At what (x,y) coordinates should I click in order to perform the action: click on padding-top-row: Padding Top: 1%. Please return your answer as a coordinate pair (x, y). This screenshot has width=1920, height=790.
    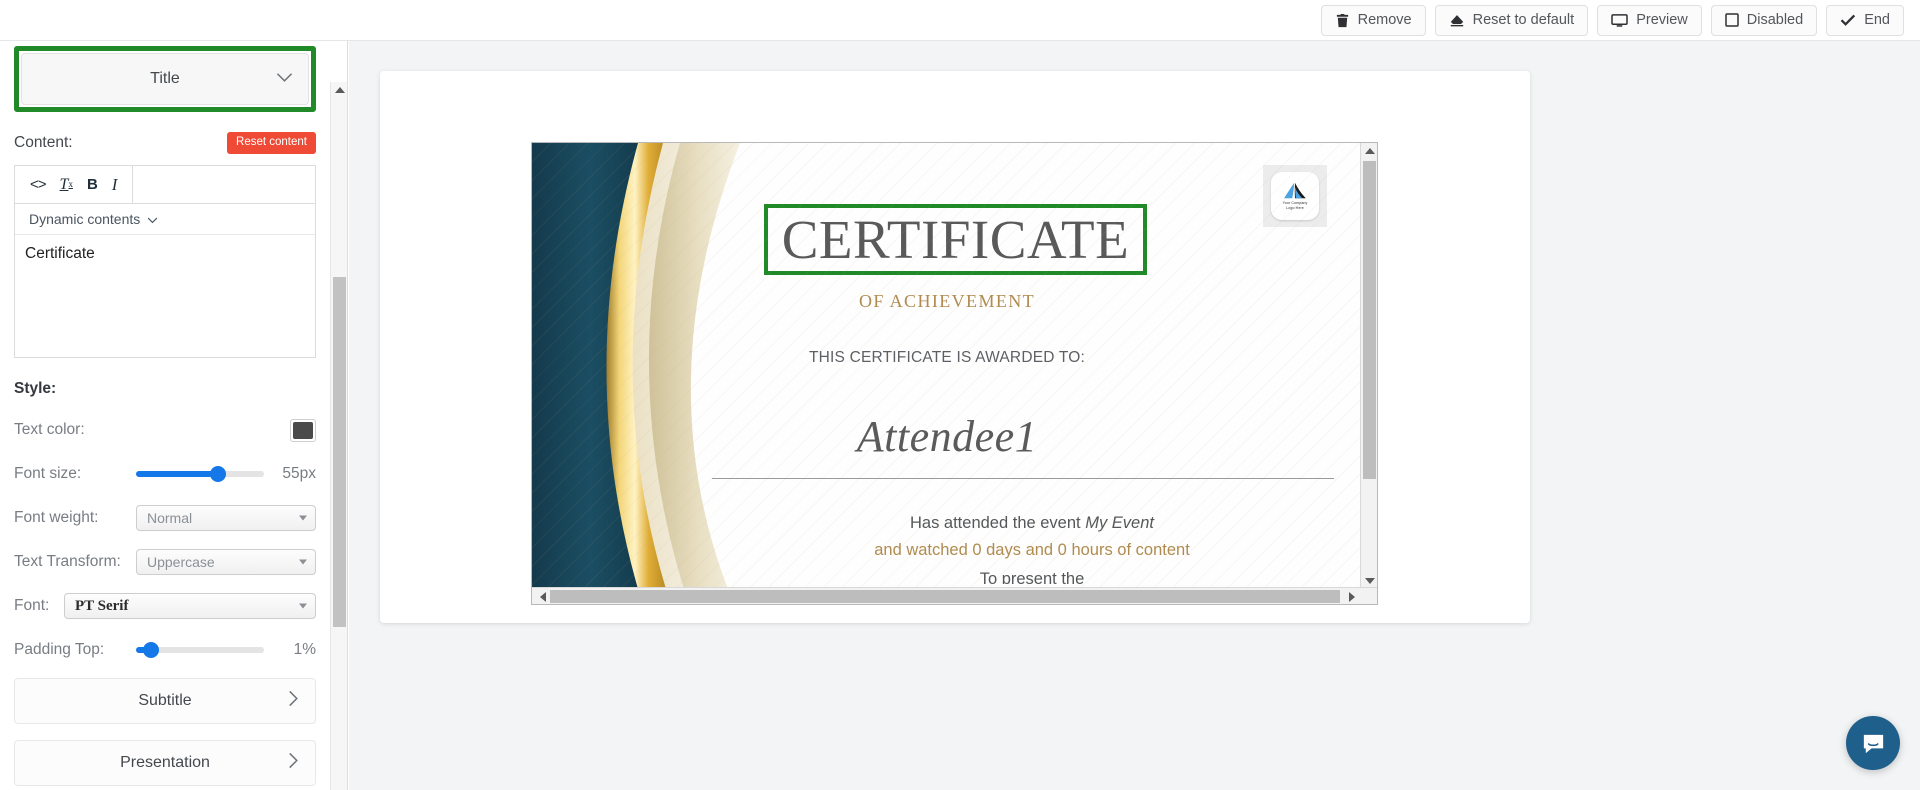
    Looking at the image, I should click on (165, 650).